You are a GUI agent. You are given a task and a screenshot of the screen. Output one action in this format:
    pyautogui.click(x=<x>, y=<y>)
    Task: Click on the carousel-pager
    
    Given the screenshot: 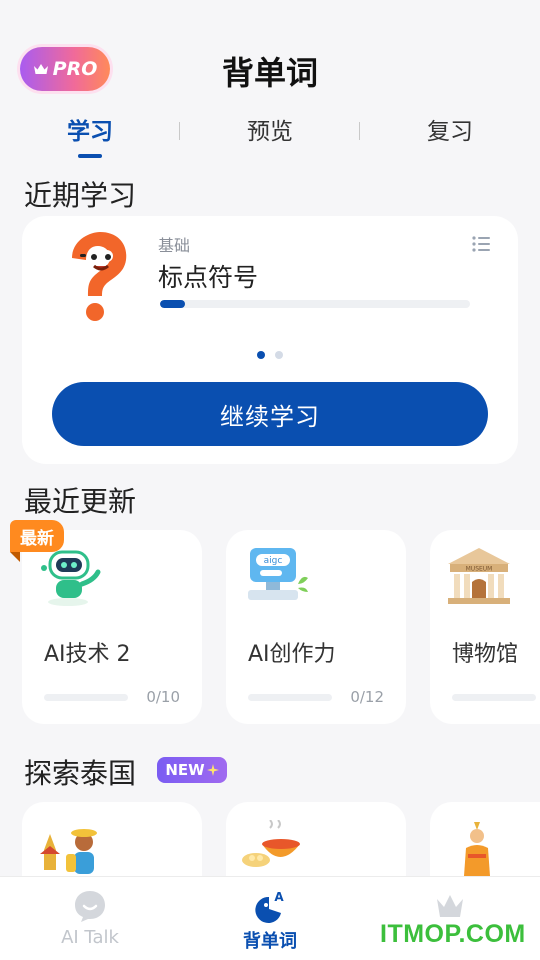 What is the action you would take?
    pyautogui.click(x=270, y=355)
    